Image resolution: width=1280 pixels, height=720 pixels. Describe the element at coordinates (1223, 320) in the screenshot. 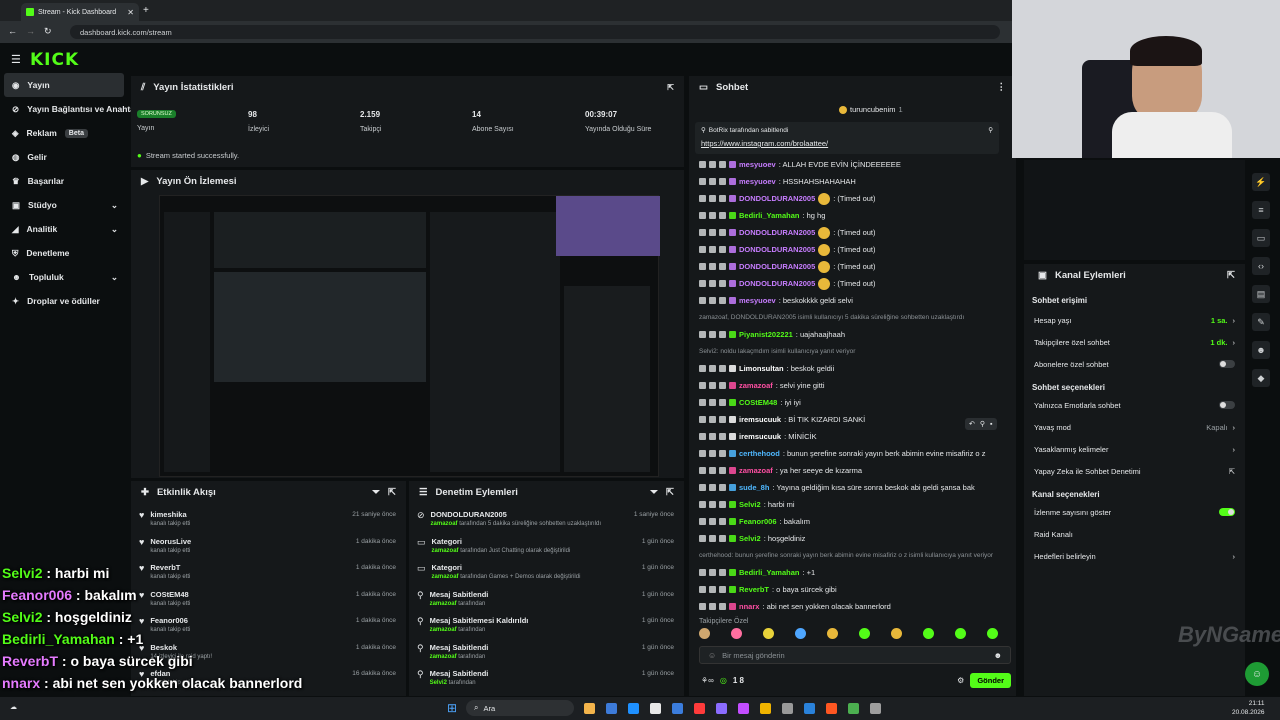

I see `channel-action-control: 1 sa. ›` at that location.